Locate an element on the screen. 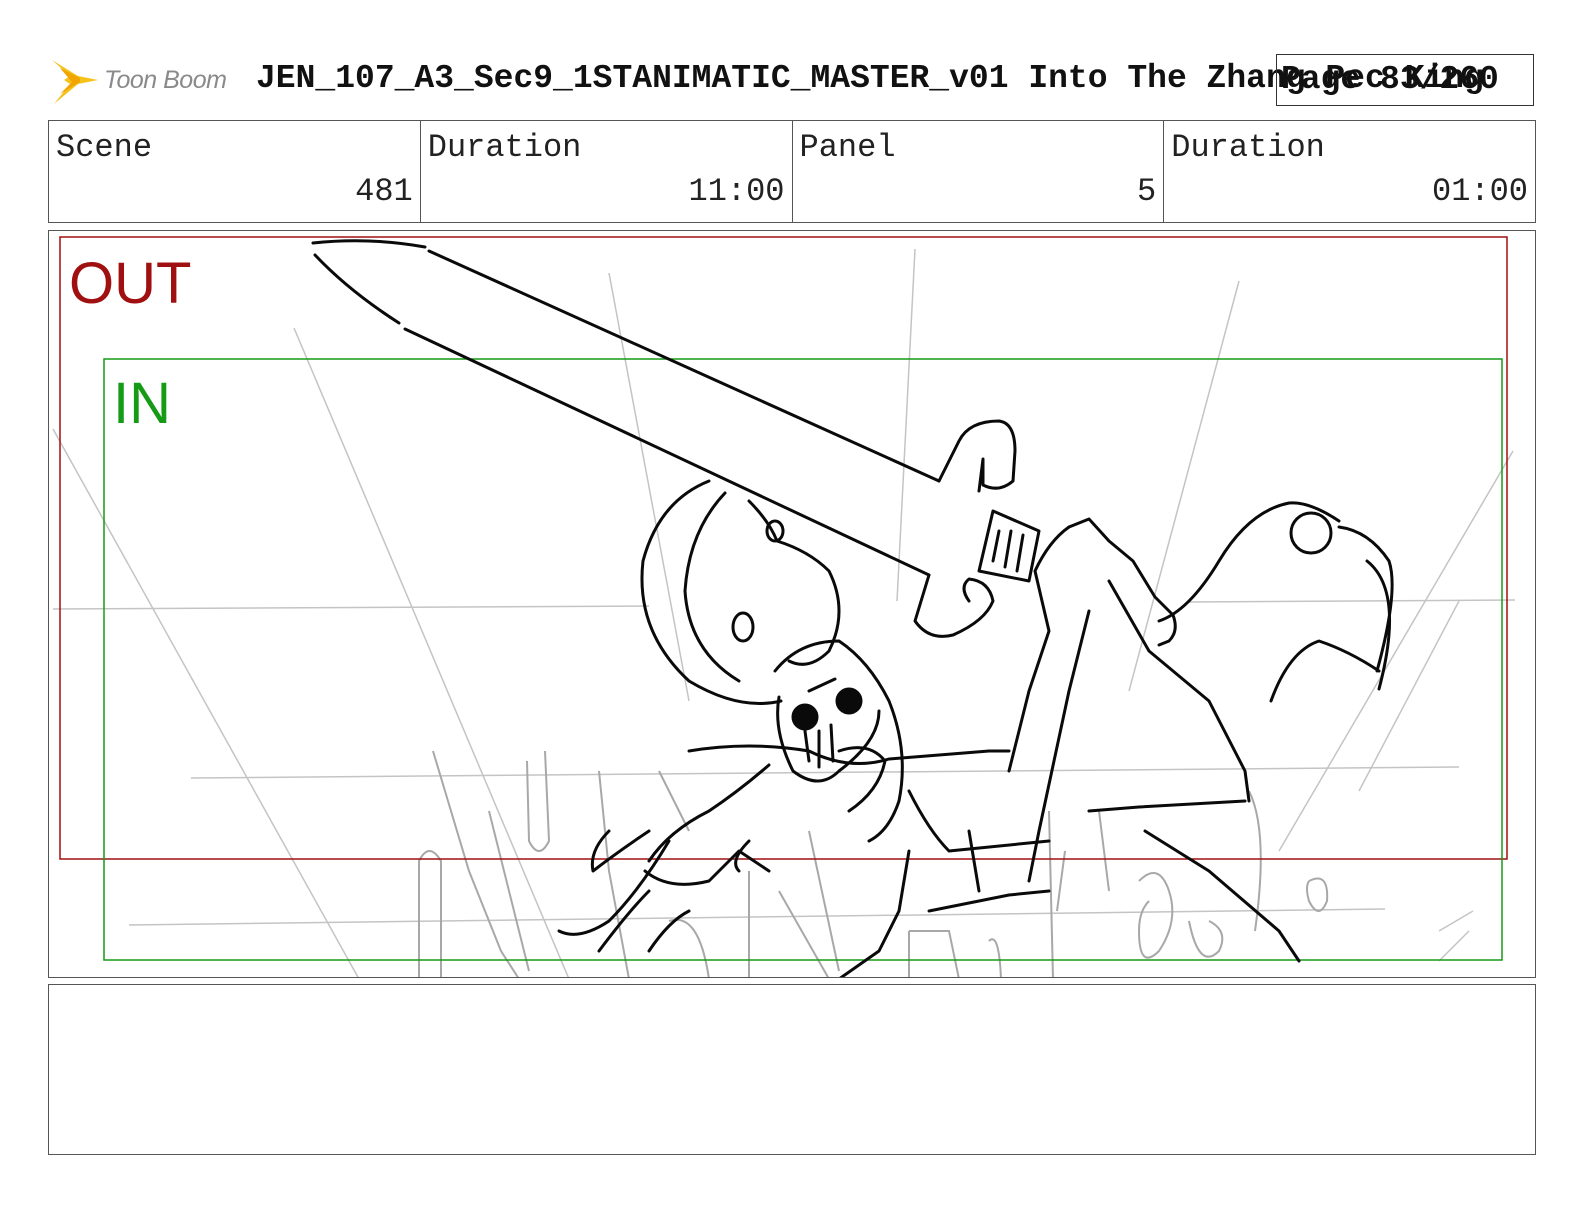 This screenshot has width=1584, height=1224. out-frame-label: OUT is located at coordinates (130, 283).